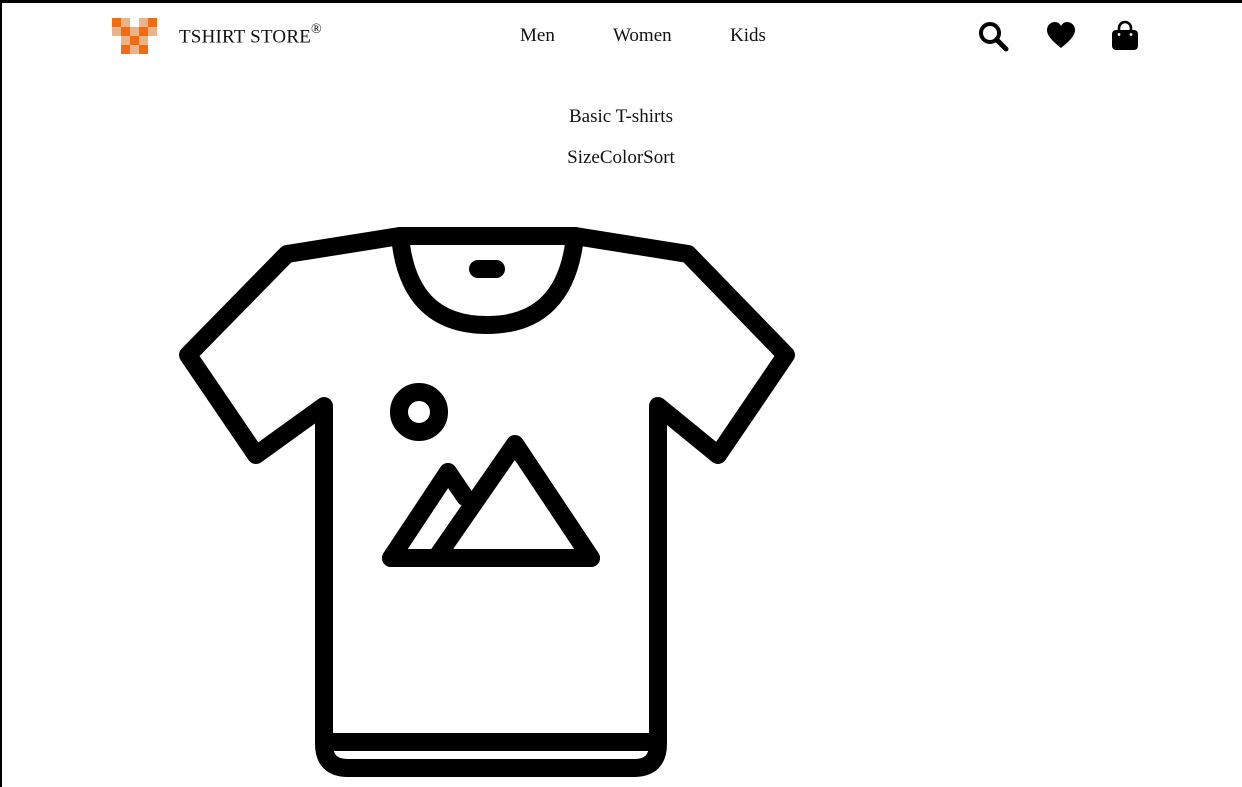 The height and width of the screenshot is (787, 1242). I want to click on brand-name: TSHIRT STORE®, so click(250, 35).